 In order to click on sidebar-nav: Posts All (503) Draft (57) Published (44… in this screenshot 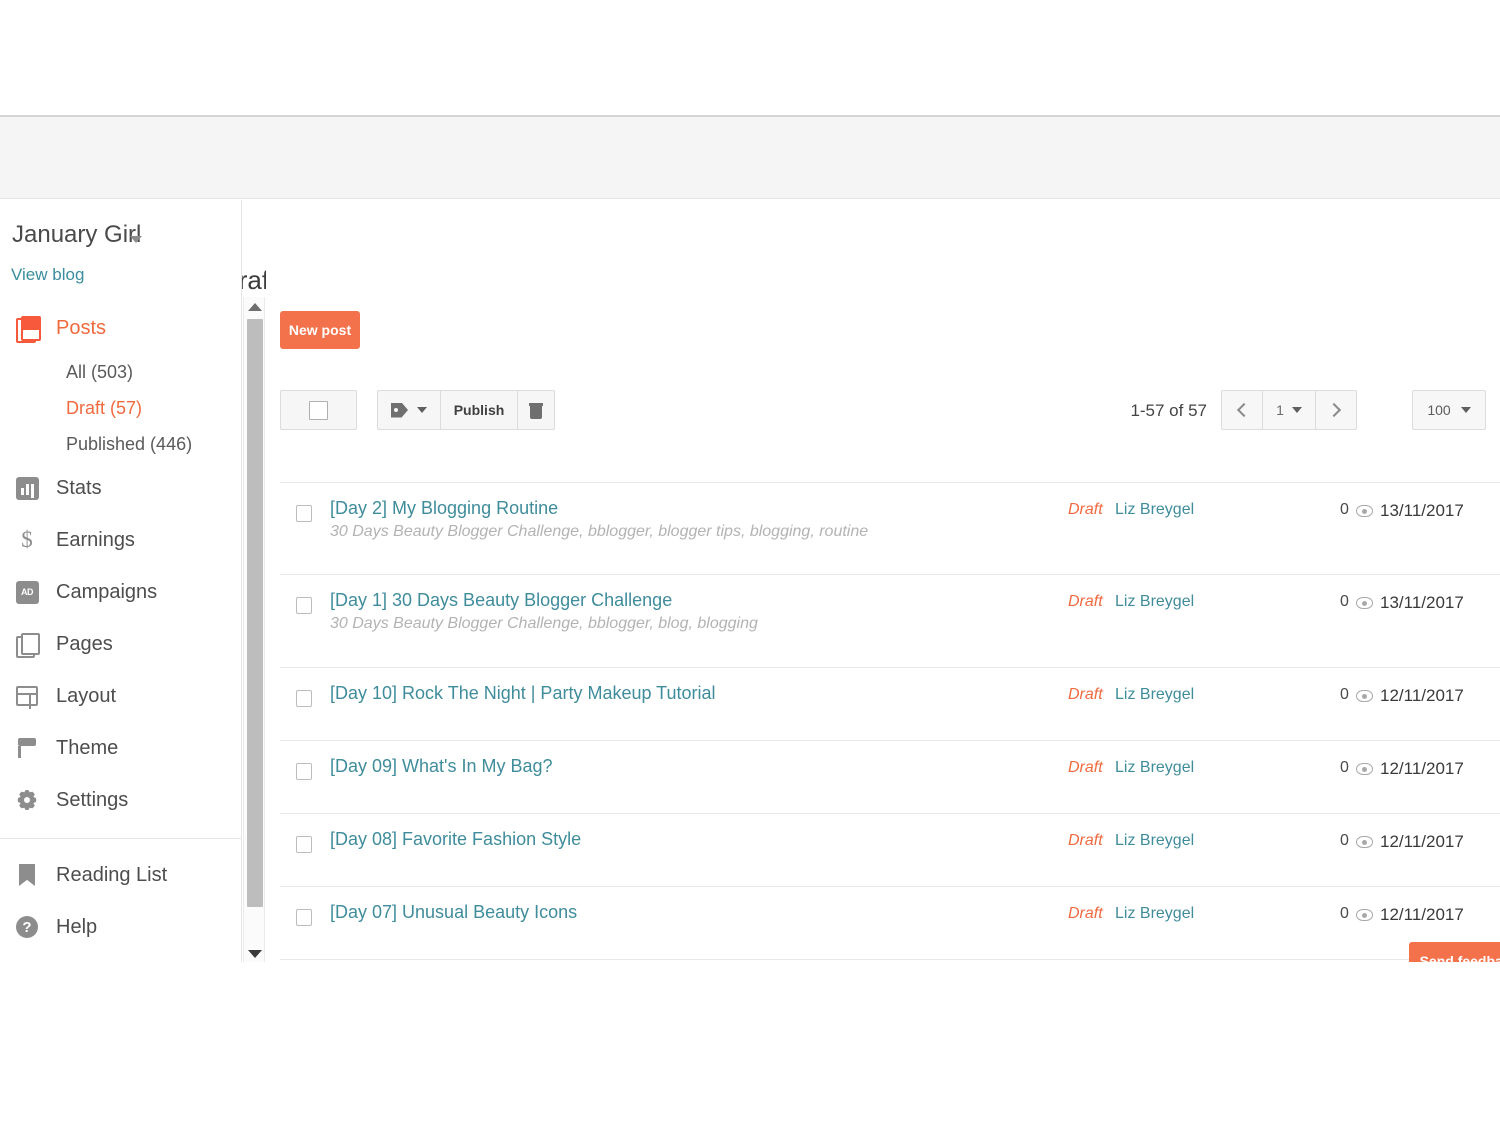, I will do `click(121, 627)`.